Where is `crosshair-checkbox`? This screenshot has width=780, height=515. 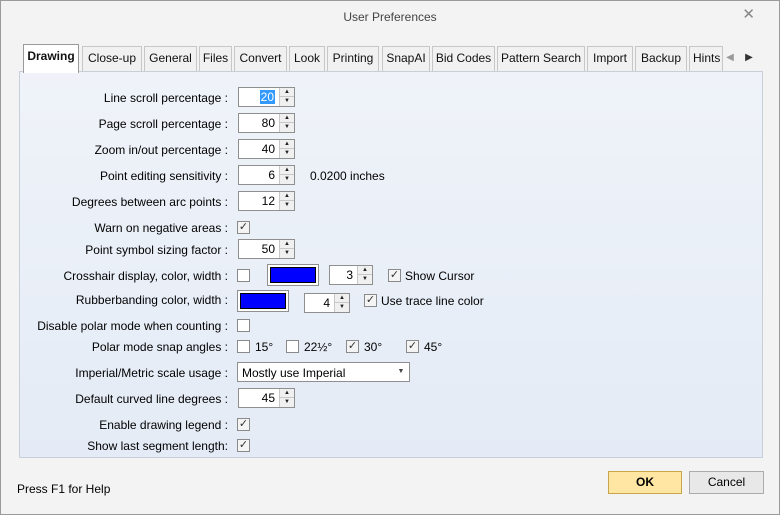 crosshair-checkbox is located at coordinates (243, 275).